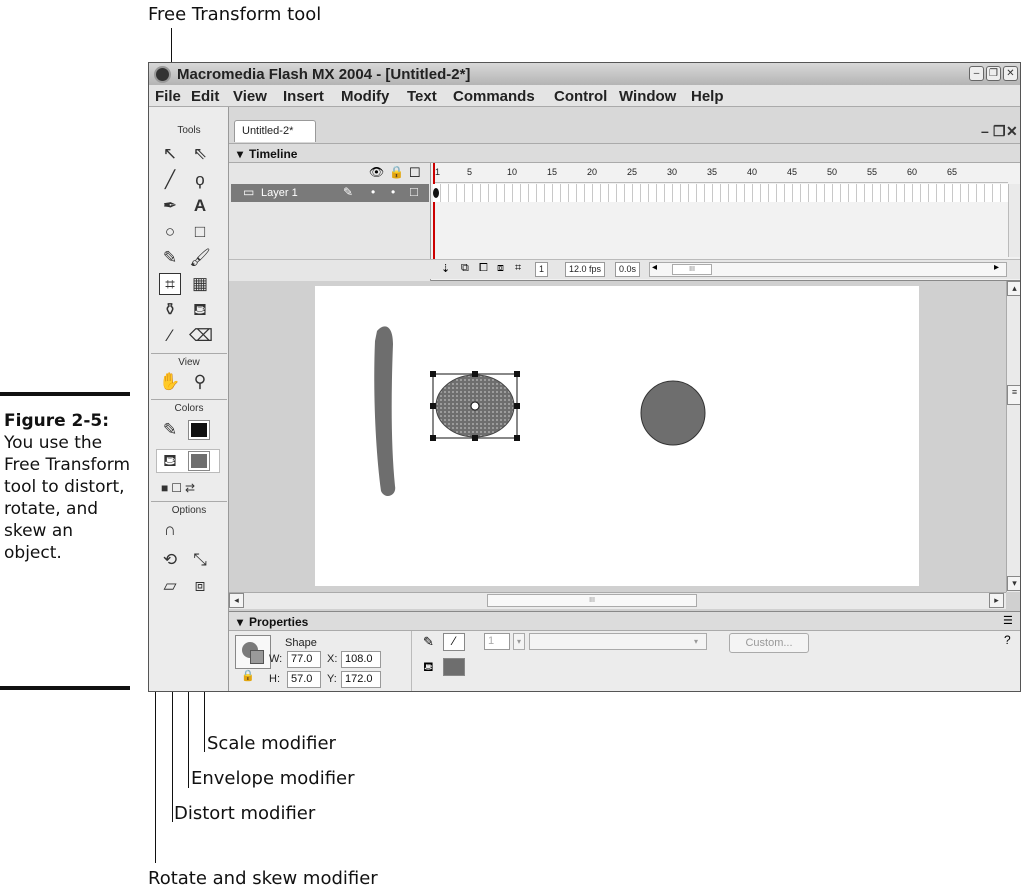  Describe the element at coordinates (976, 73) in the screenshot. I see `minimize-icon: –` at that location.